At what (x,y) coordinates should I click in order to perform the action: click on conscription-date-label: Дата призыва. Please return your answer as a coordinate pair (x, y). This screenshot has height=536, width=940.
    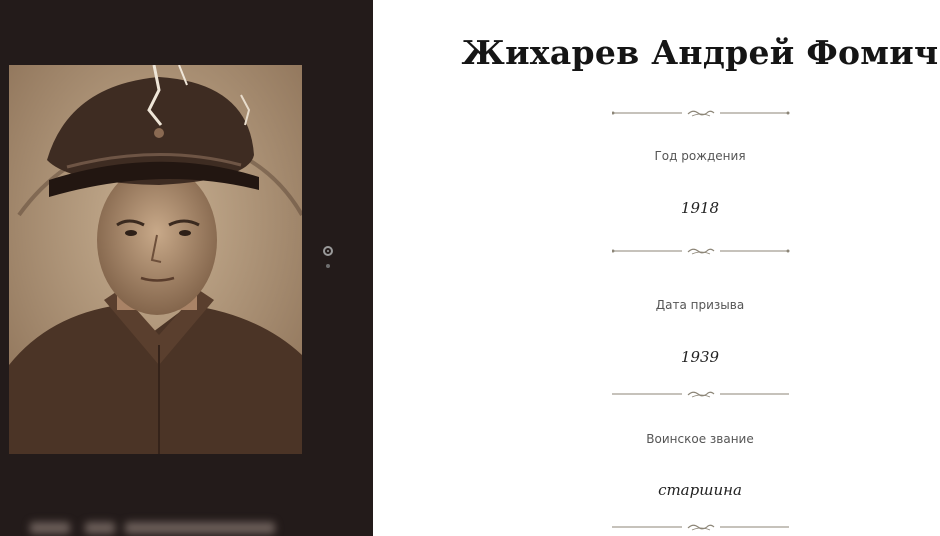
    Looking at the image, I should click on (700, 305).